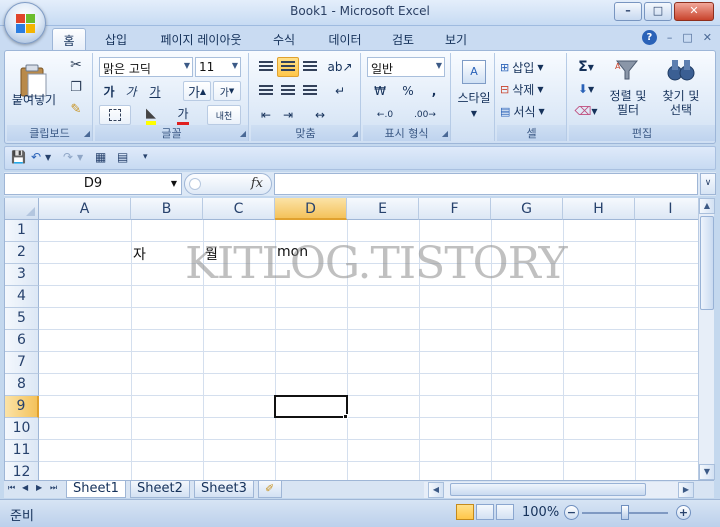 The width and height of the screenshot is (720, 527). I want to click on first-sheet-icon: ⏮, so click(11, 488).